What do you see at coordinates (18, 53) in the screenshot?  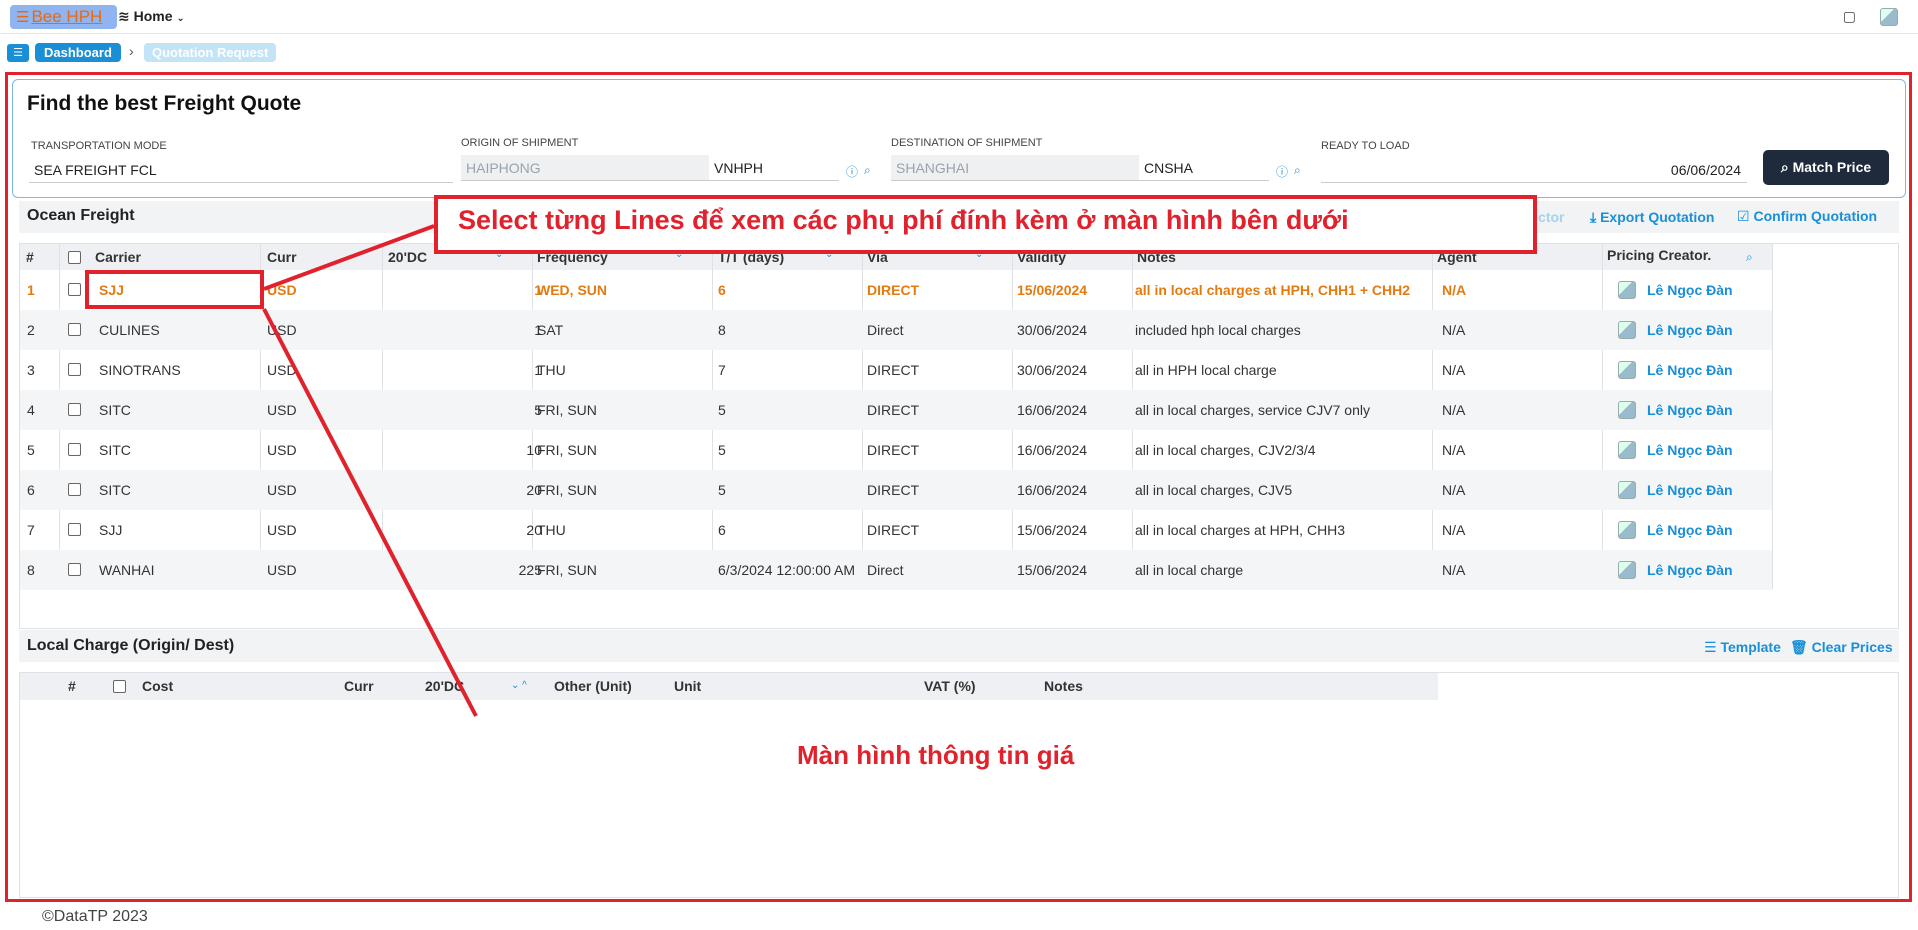 I see `sidebar-toggle-icon: ☰` at bounding box center [18, 53].